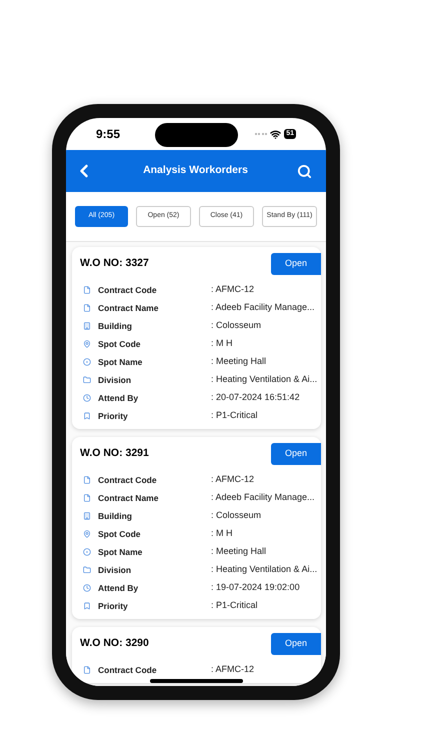 This screenshot has height=750, width=422. I want to click on search-icon, so click(304, 171).